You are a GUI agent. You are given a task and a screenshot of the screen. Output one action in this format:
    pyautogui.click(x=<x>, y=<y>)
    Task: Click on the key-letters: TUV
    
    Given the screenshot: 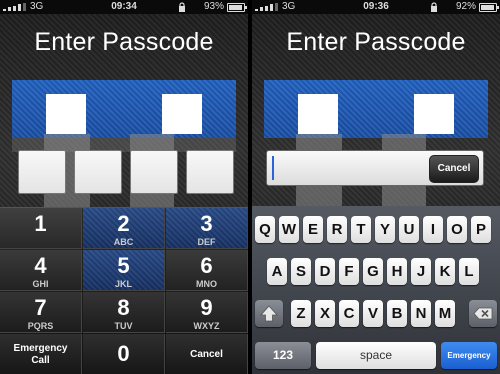 What is the action you would take?
    pyautogui.click(x=123, y=326)
    